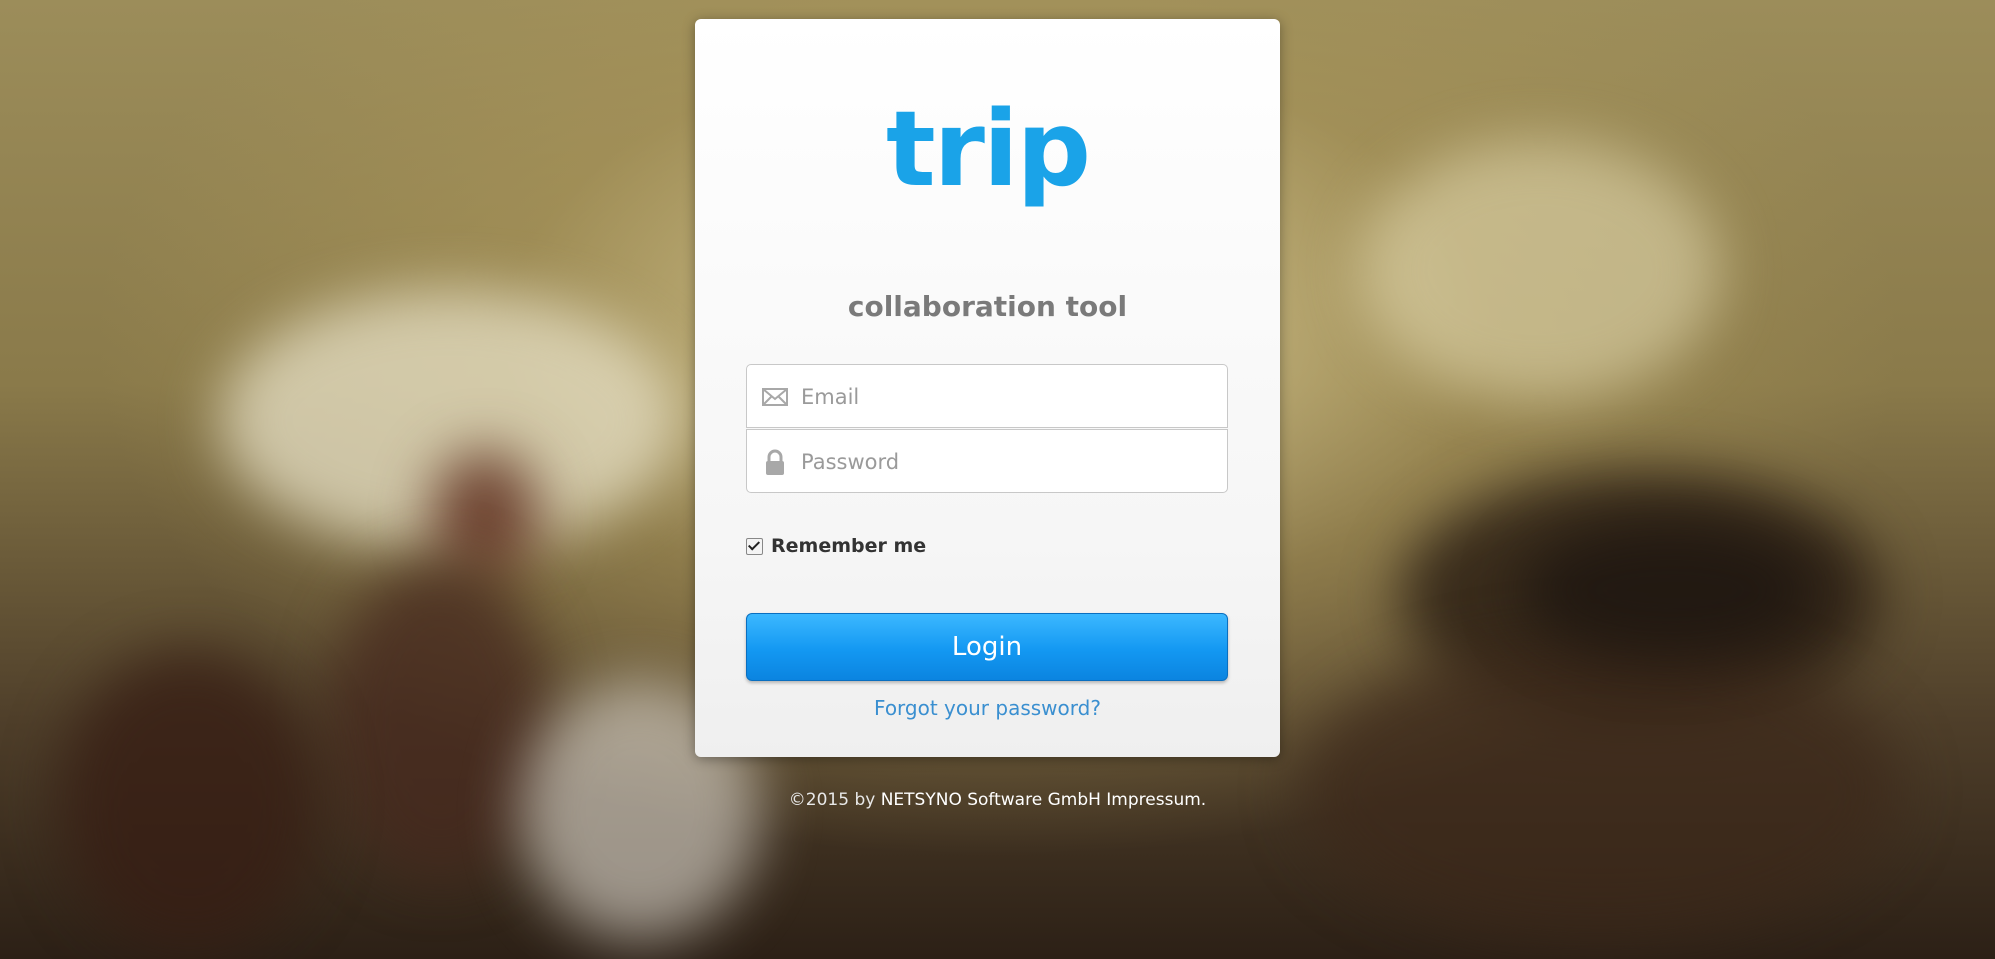  What do you see at coordinates (987, 708) in the screenshot?
I see `forgot-password-link: Forgot your password?` at bounding box center [987, 708].